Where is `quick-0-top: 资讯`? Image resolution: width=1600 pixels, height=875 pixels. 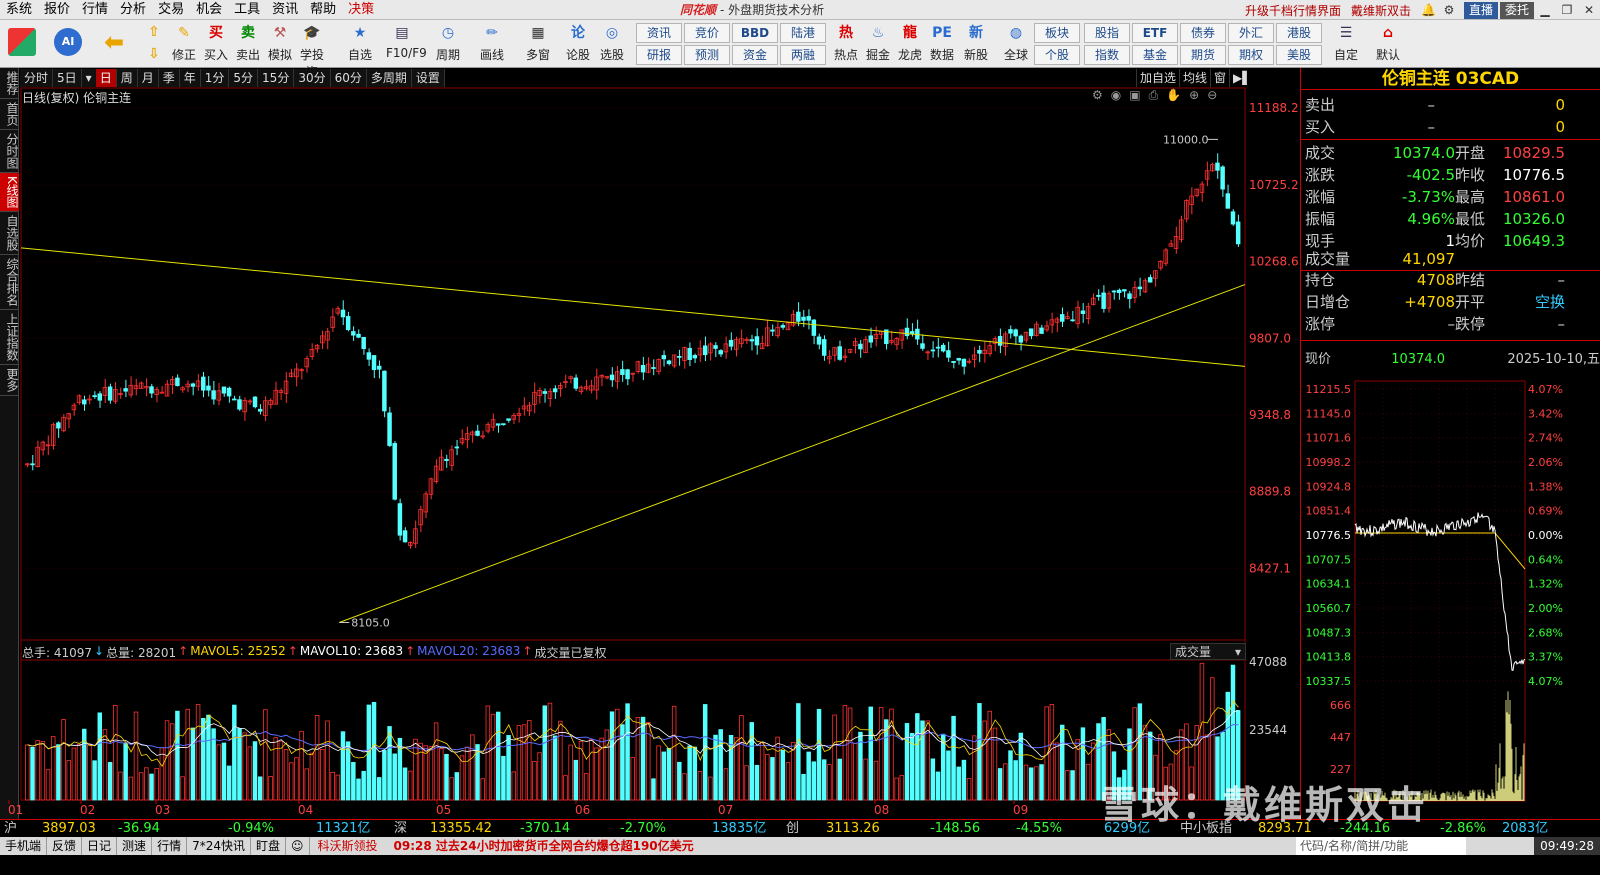
quick-0-top: 资讯 is located at coordinates (659, 33).